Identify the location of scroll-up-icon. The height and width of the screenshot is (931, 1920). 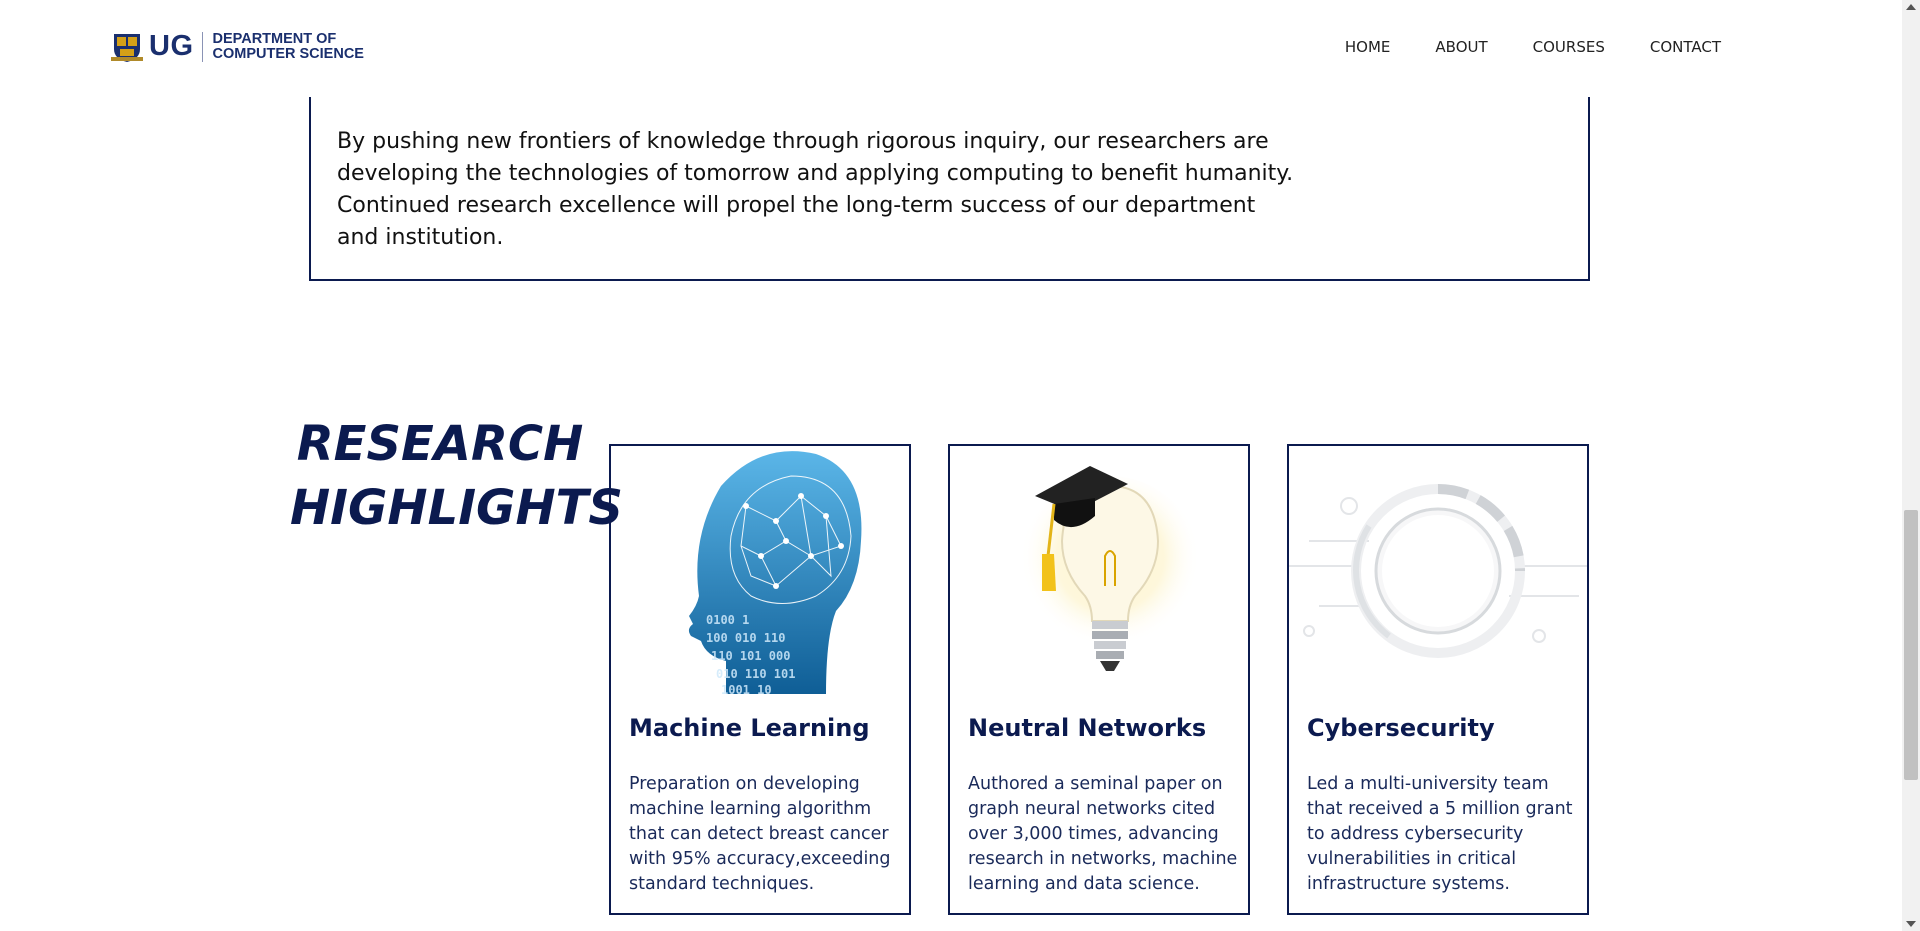
(1911, 7).